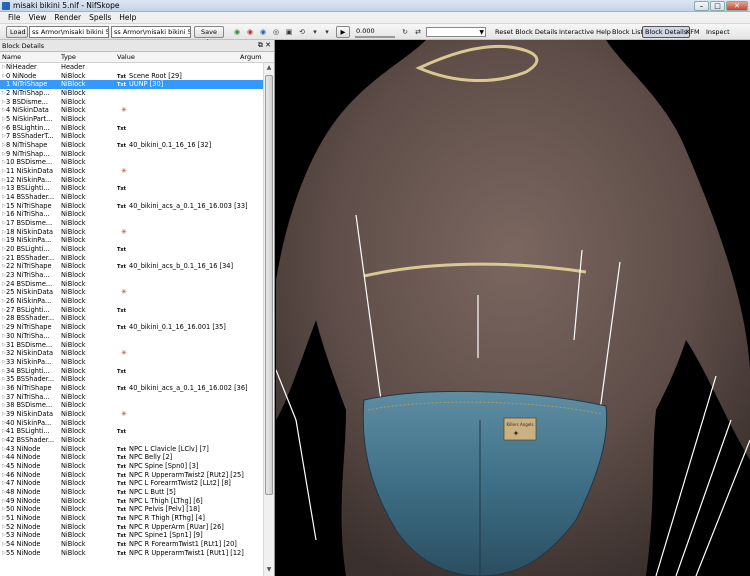 The height and width of the screenshot is (576, 750). Describe the element at coordinates (209, 36) in the screenshot. I see `save-as-button: Save As` at that location.